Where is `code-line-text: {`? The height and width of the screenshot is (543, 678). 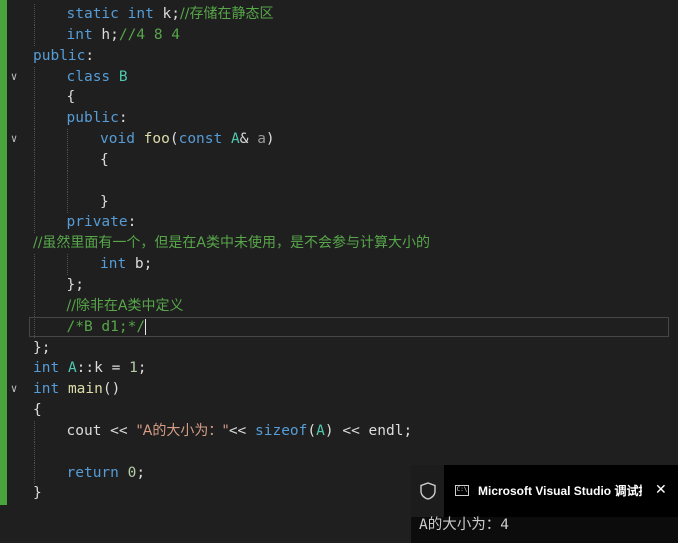
code-line-text: { is located at coordinates (104, 160).